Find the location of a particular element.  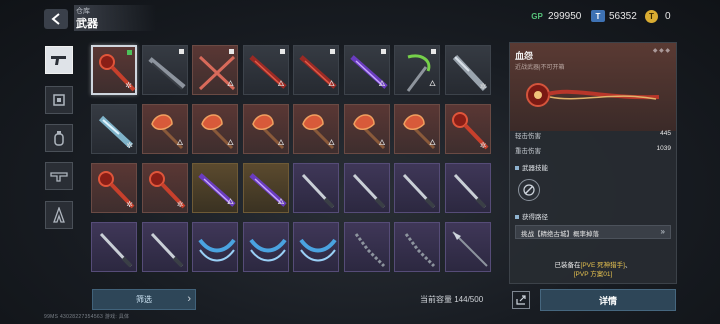

equipped-pvp: [PVP 方案01] is located at coordinates (593, 274).